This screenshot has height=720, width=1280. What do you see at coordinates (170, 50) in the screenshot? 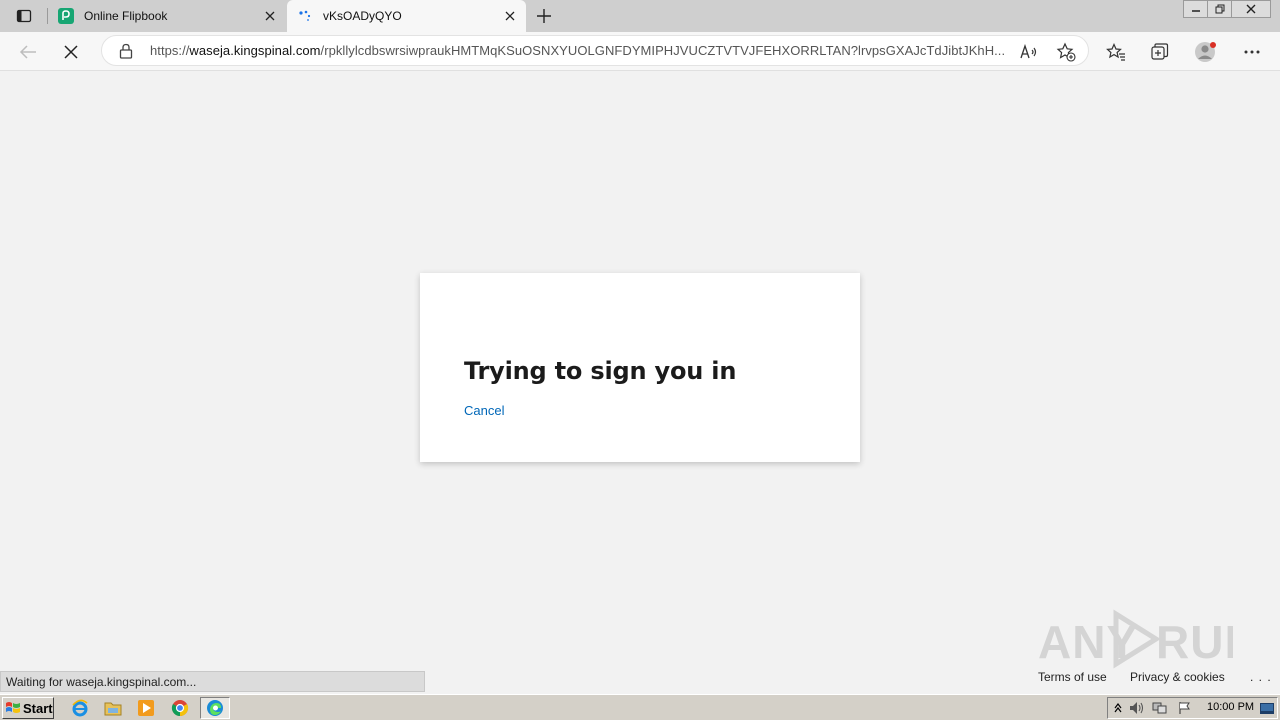
I see `url-scheme: https://` at bounding box center [170, 50].